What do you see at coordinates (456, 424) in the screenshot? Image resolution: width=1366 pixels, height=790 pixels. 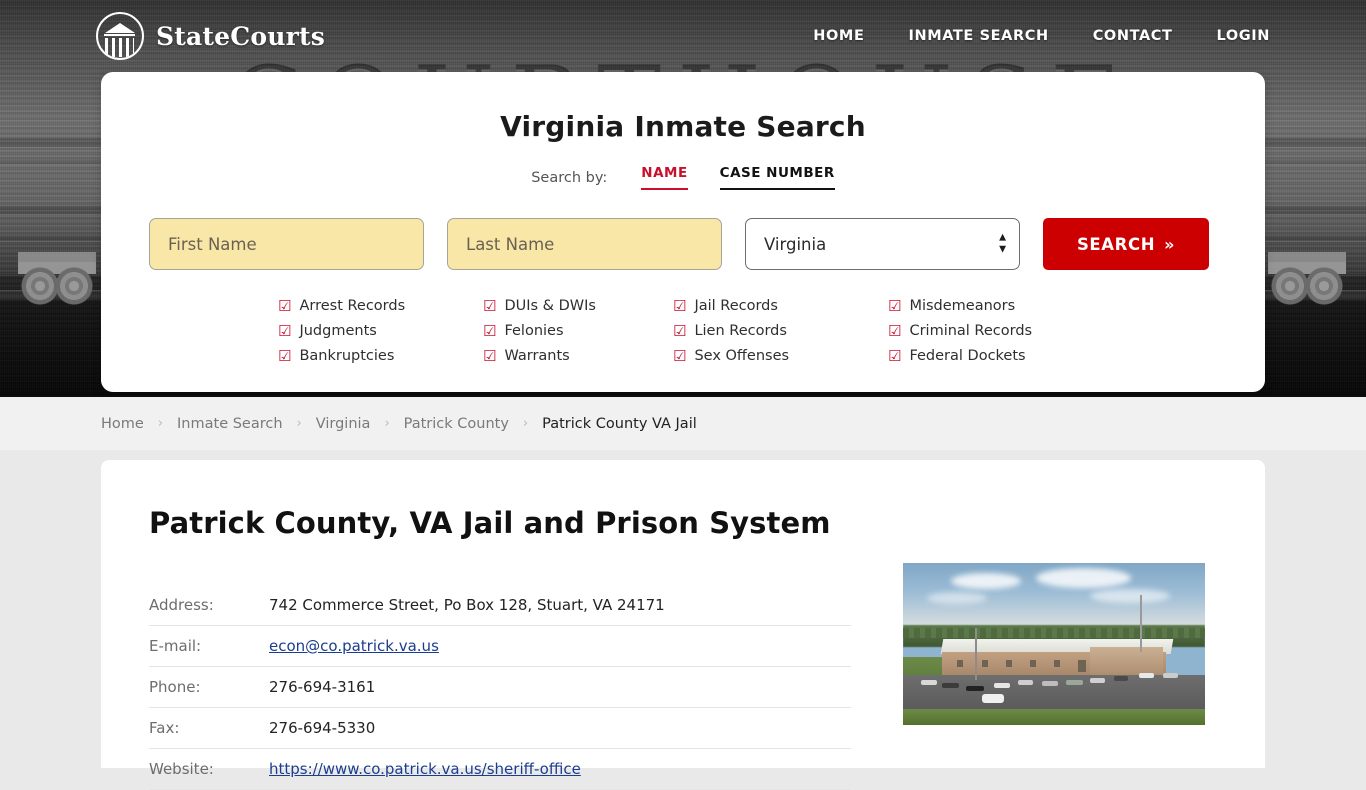 I see `breadcrumb-item-patrick-county: Patrick County` at bounding box center [456, 424].